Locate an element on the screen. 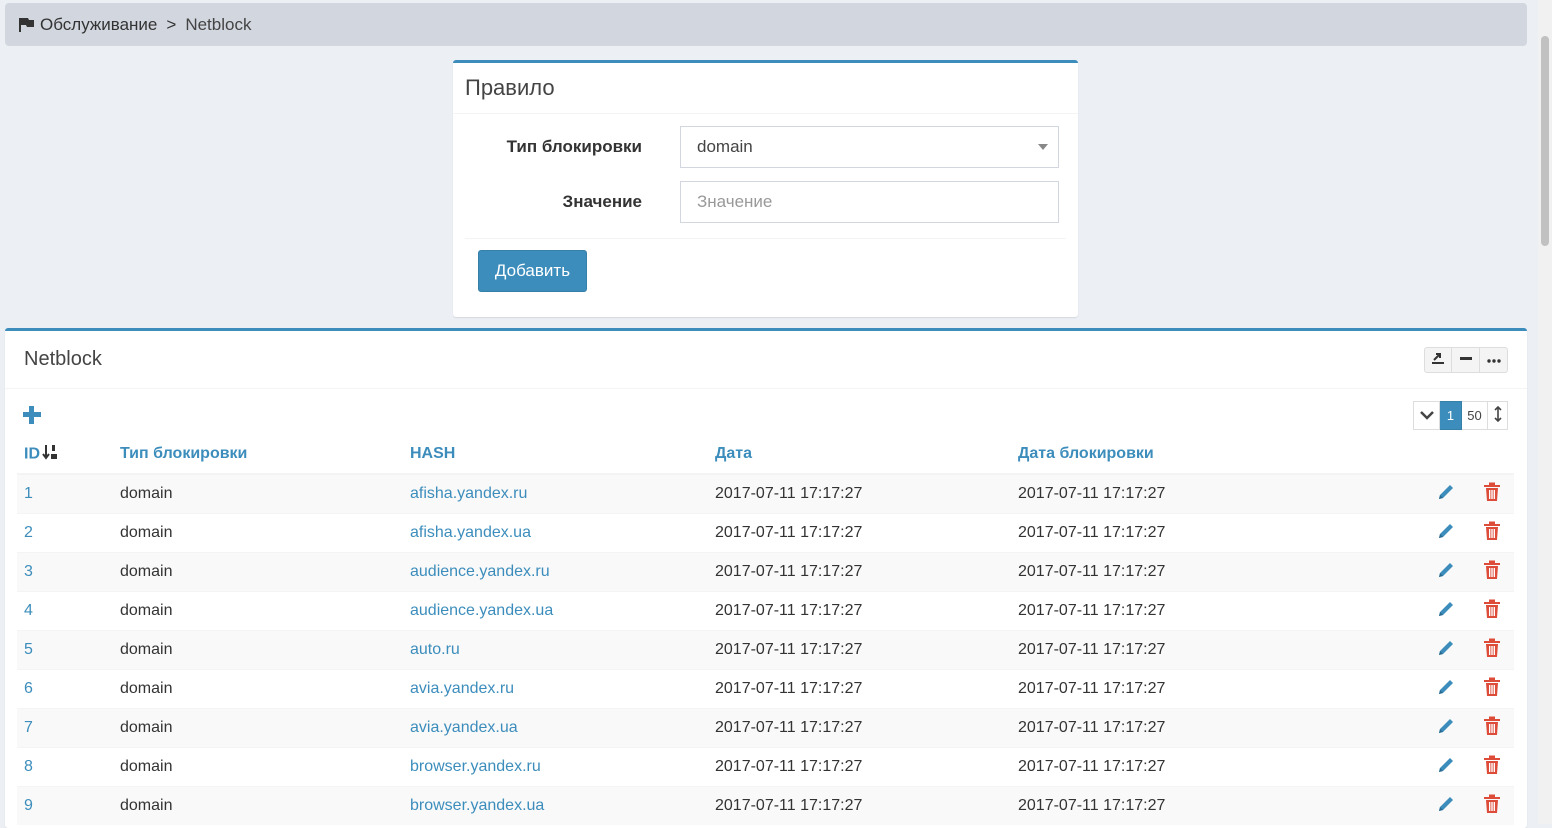  column-edit is located at coordinates (1446, 455).